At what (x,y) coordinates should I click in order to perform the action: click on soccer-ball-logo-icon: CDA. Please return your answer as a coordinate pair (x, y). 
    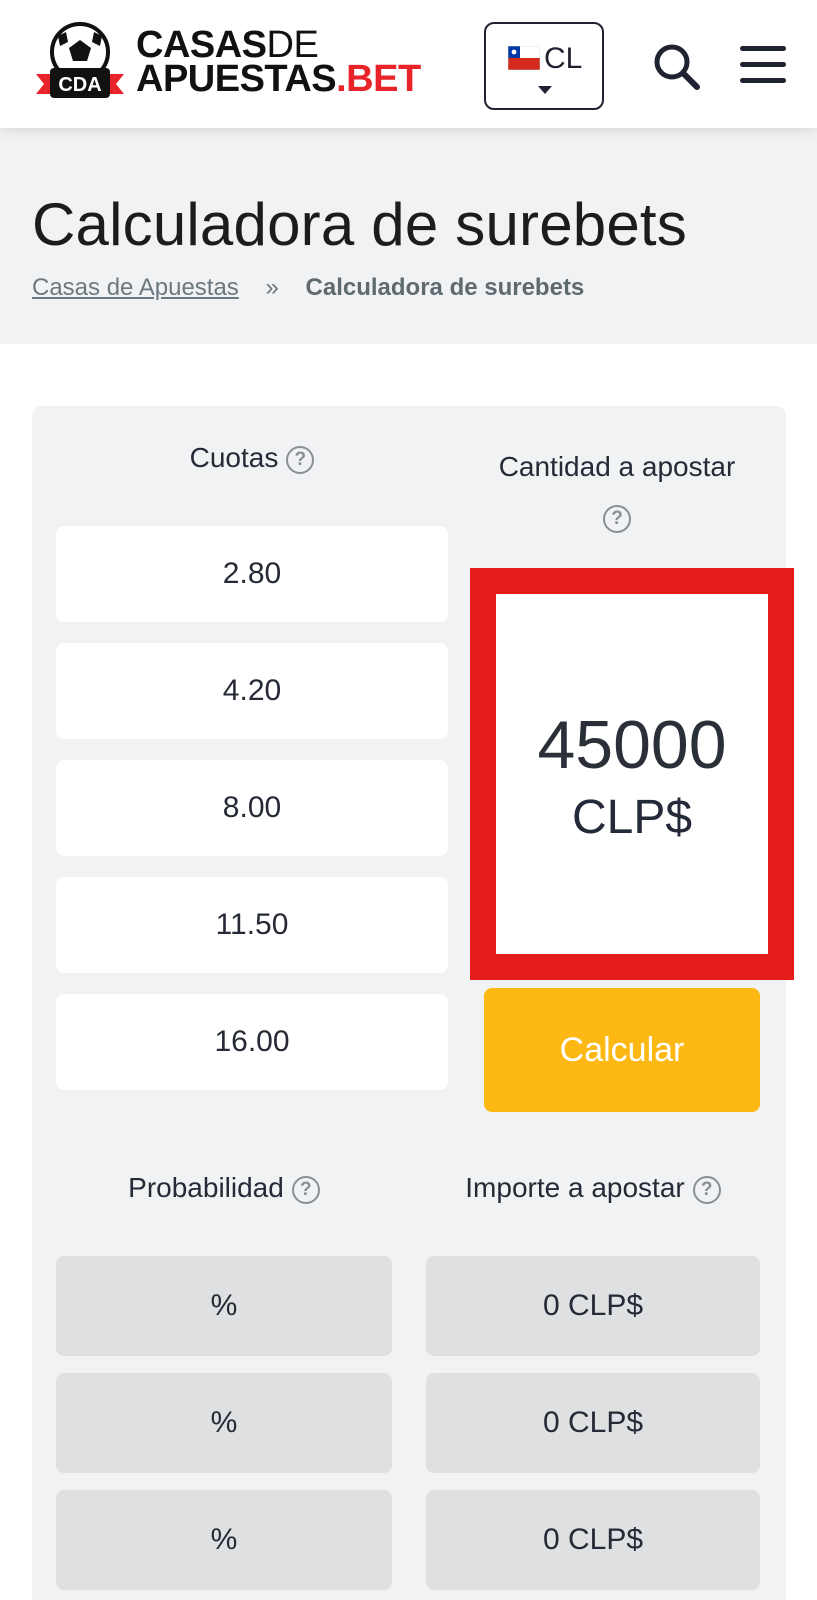
    Looking at the image, I should click on (80, 60).